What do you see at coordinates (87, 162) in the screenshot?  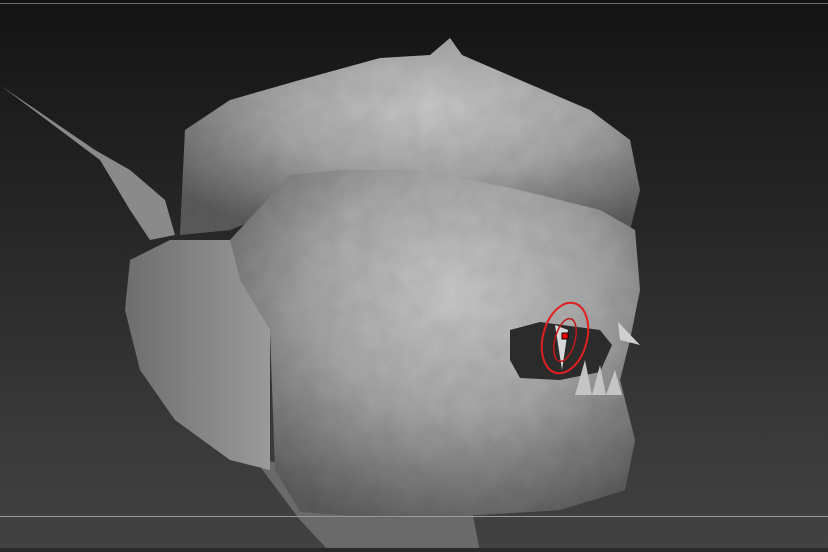 I see `ear-flap` at bounding box center [87, 162].